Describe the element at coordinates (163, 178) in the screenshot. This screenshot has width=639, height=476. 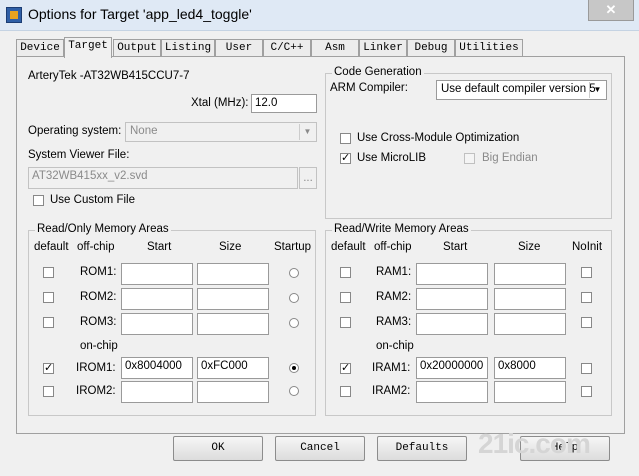
I see `svd-input: AT32WB415xx_v2.svd` at that location.